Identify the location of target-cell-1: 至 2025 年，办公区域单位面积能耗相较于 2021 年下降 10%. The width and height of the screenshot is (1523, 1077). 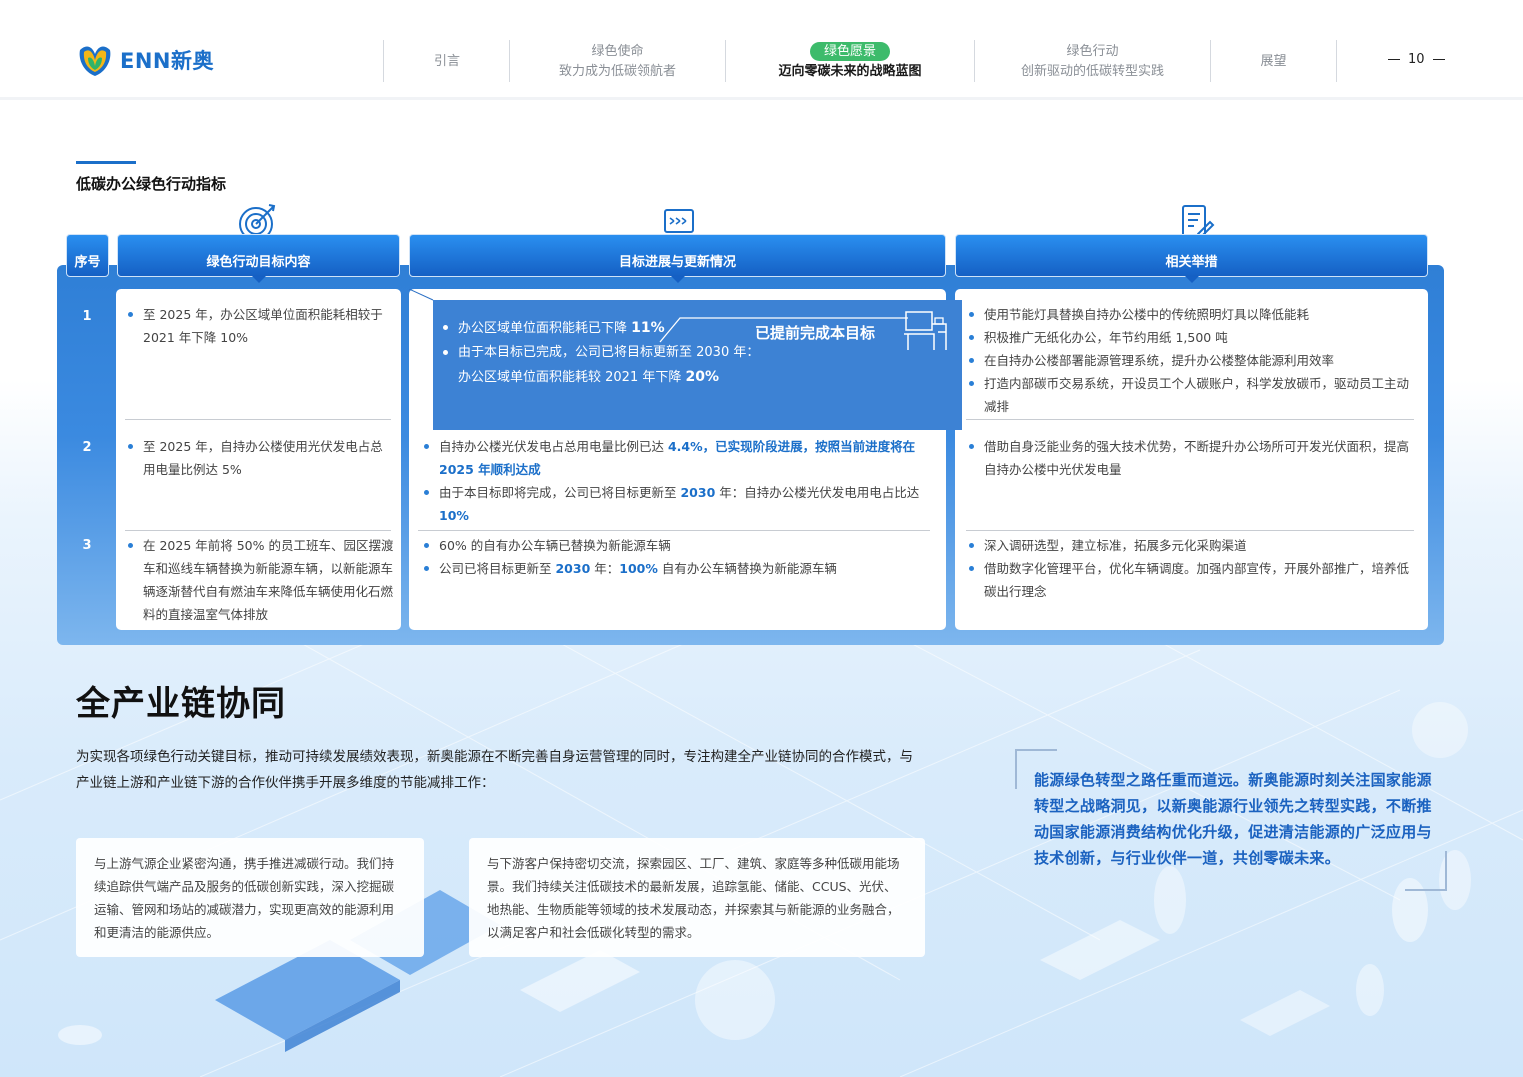
(259, 326).